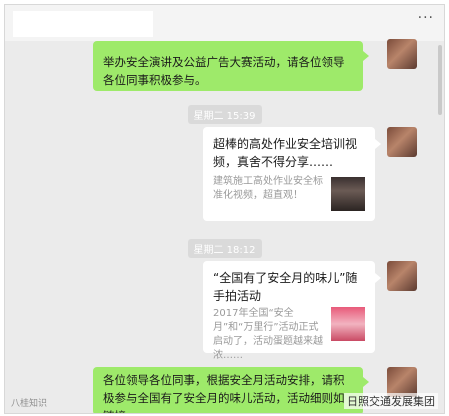 Image resolution: width=449 pixels, height=416 pixels. I want to click on chat-title-redacted, so click(83, 24).